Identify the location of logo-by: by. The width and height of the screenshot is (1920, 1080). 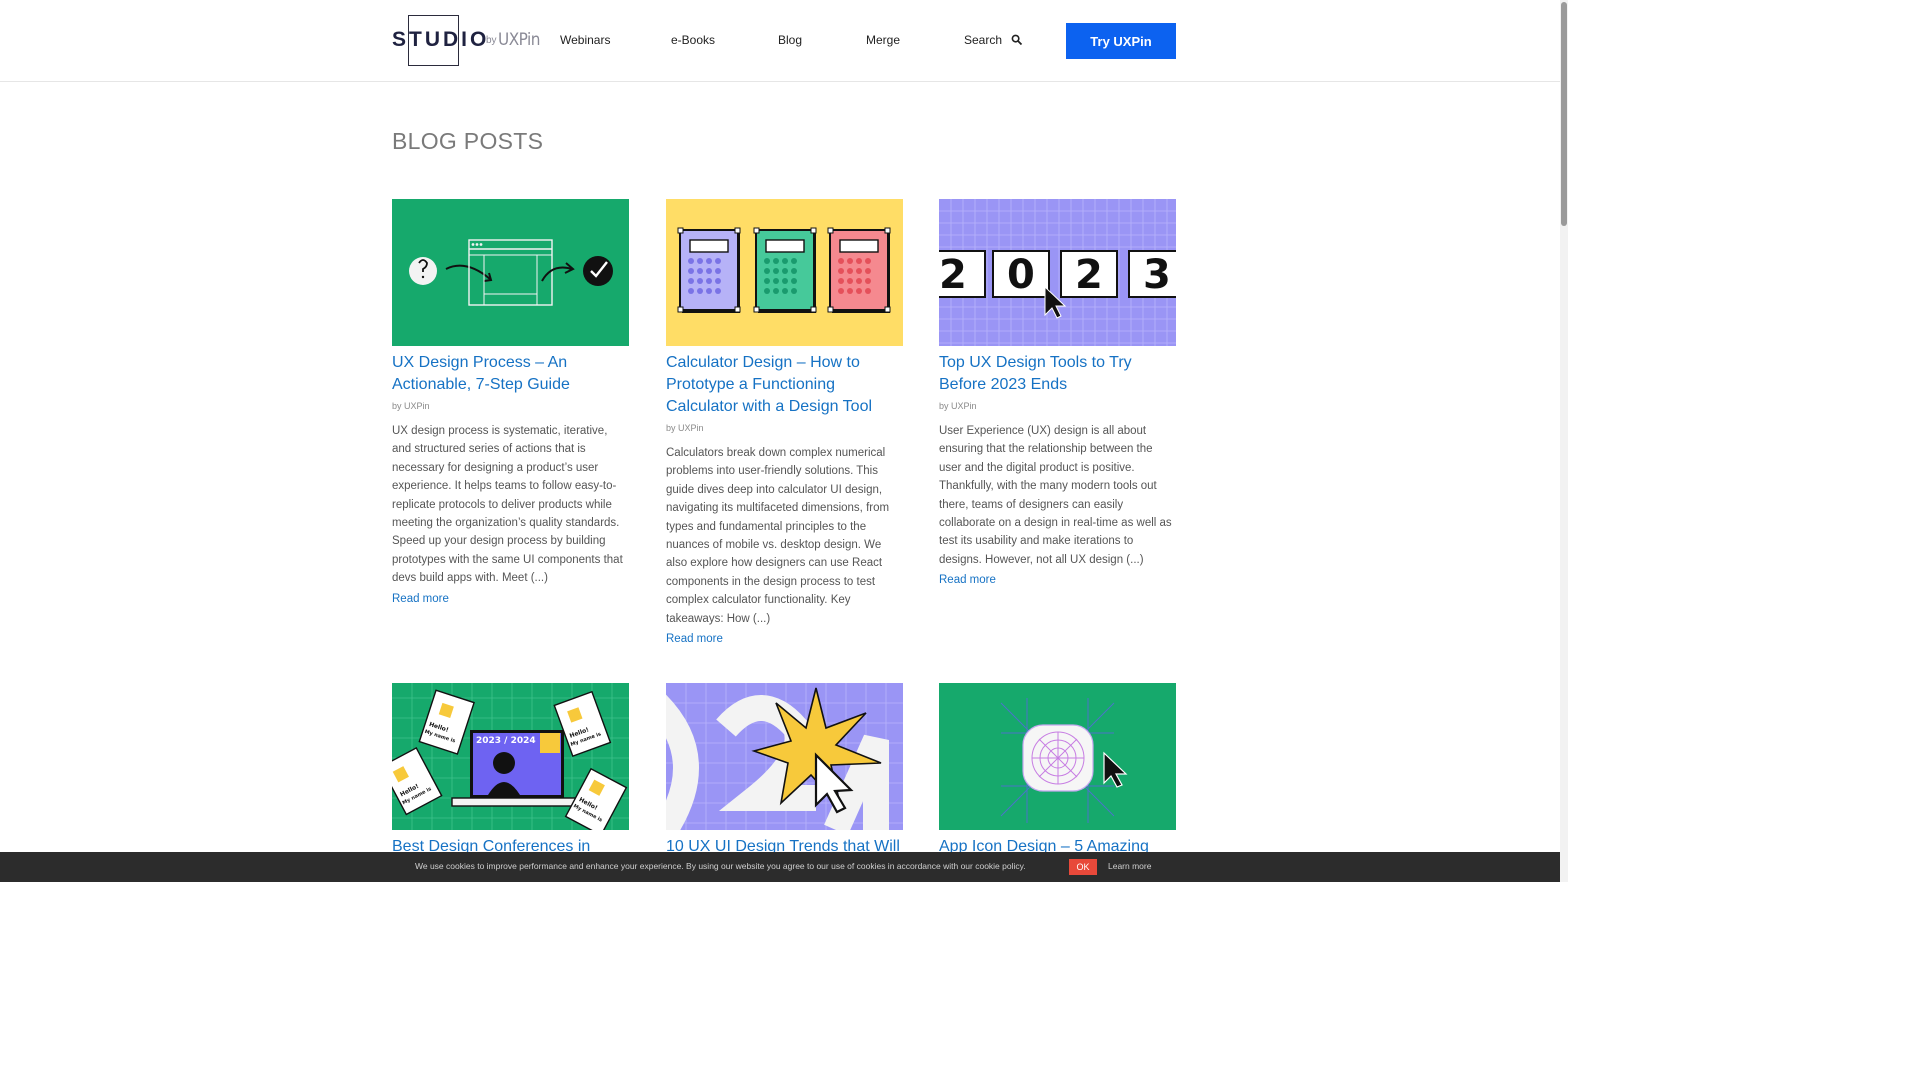
(491, 40).